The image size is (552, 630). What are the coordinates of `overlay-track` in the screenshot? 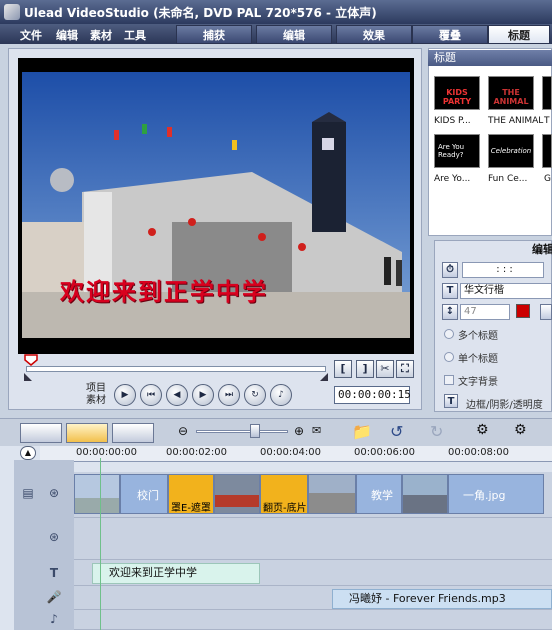 It's located at (313, 539).